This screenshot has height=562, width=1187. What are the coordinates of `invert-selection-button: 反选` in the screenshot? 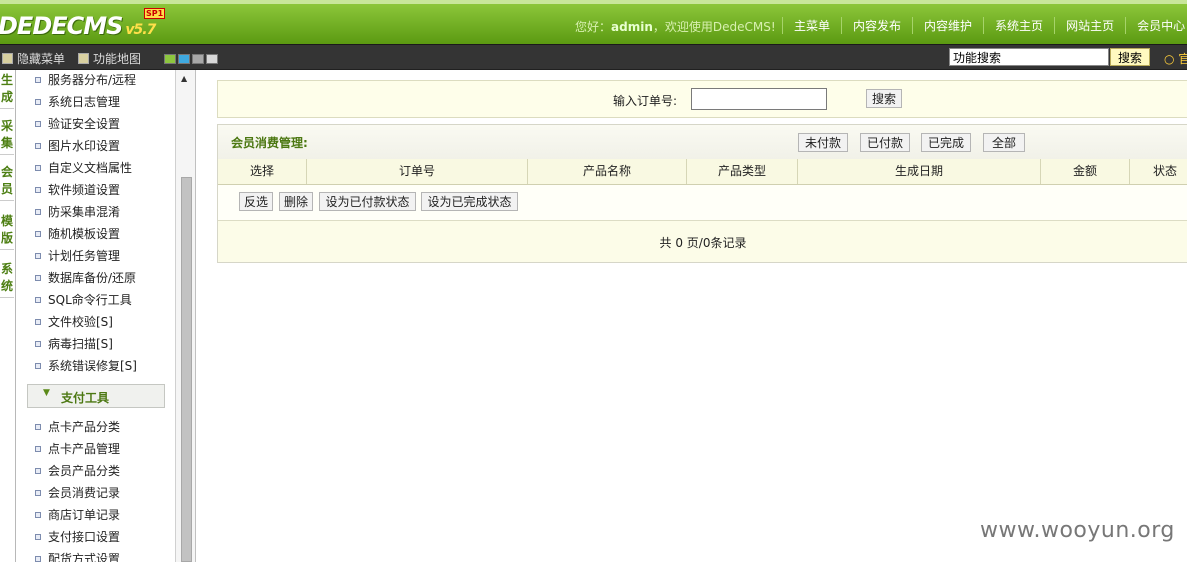 It's located at (256, 201).